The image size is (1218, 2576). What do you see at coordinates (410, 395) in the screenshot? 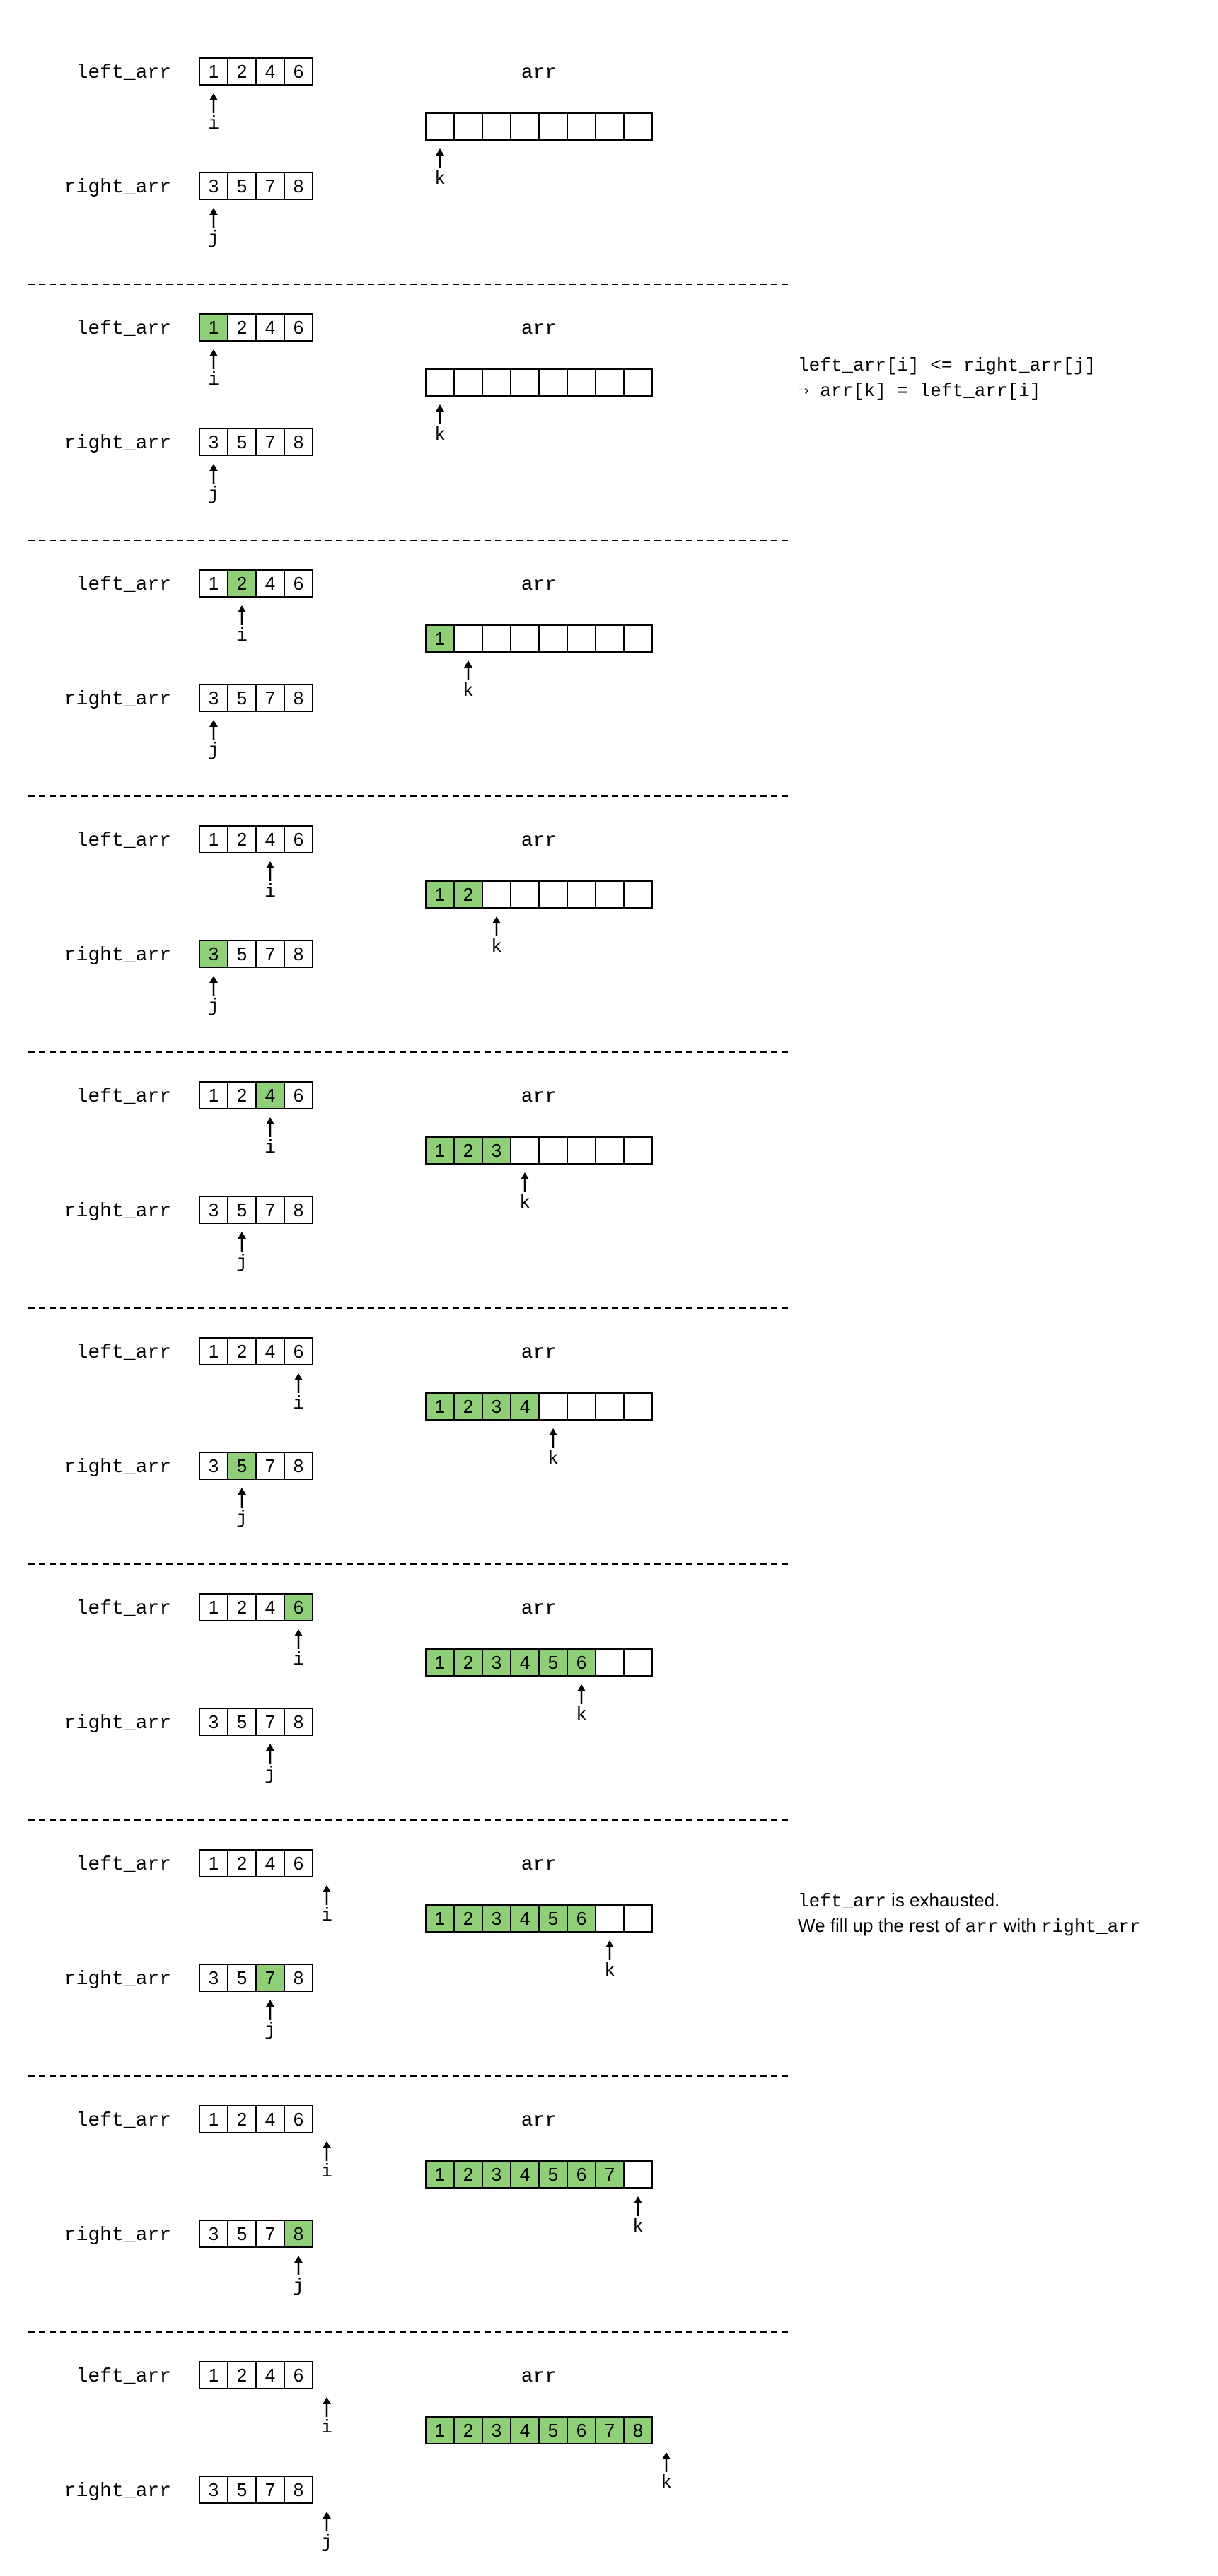
I see `step-1: left_arr right_arr arr 1 2 4 6 3 5 7 8 i j k` at bounding box center [410, 395].